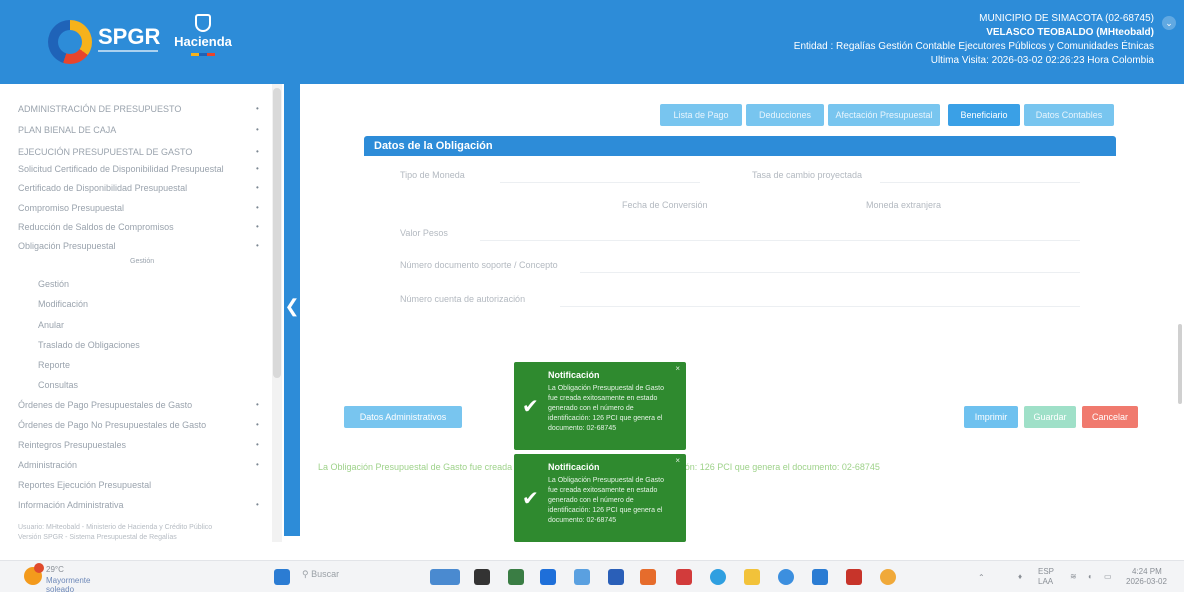 Image resolution: width=1184 pixels, height=594 pixels. Describe the element at coordinates (203, 23) in the screenshot. I see `shield-icon` at that location.